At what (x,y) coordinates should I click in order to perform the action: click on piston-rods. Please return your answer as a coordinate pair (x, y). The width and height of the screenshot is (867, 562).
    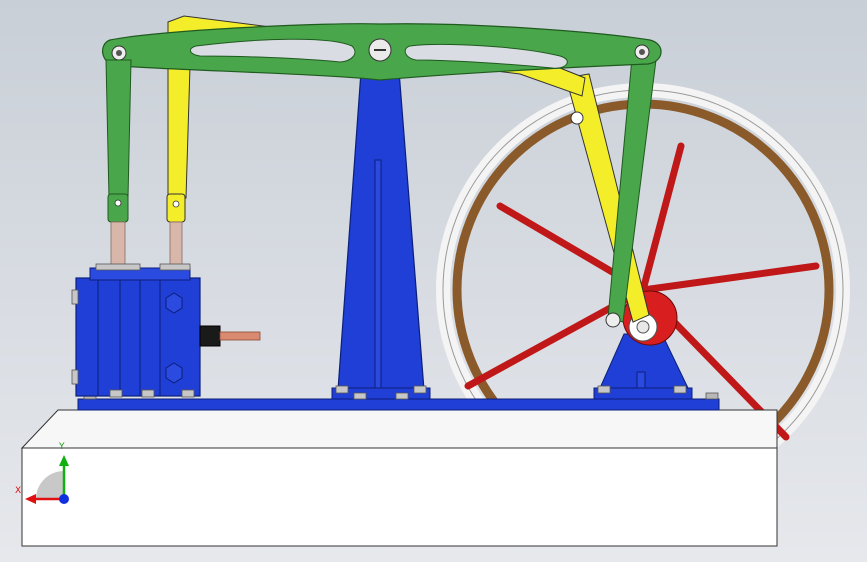
    Looking at the image, I should click on (146, 246).